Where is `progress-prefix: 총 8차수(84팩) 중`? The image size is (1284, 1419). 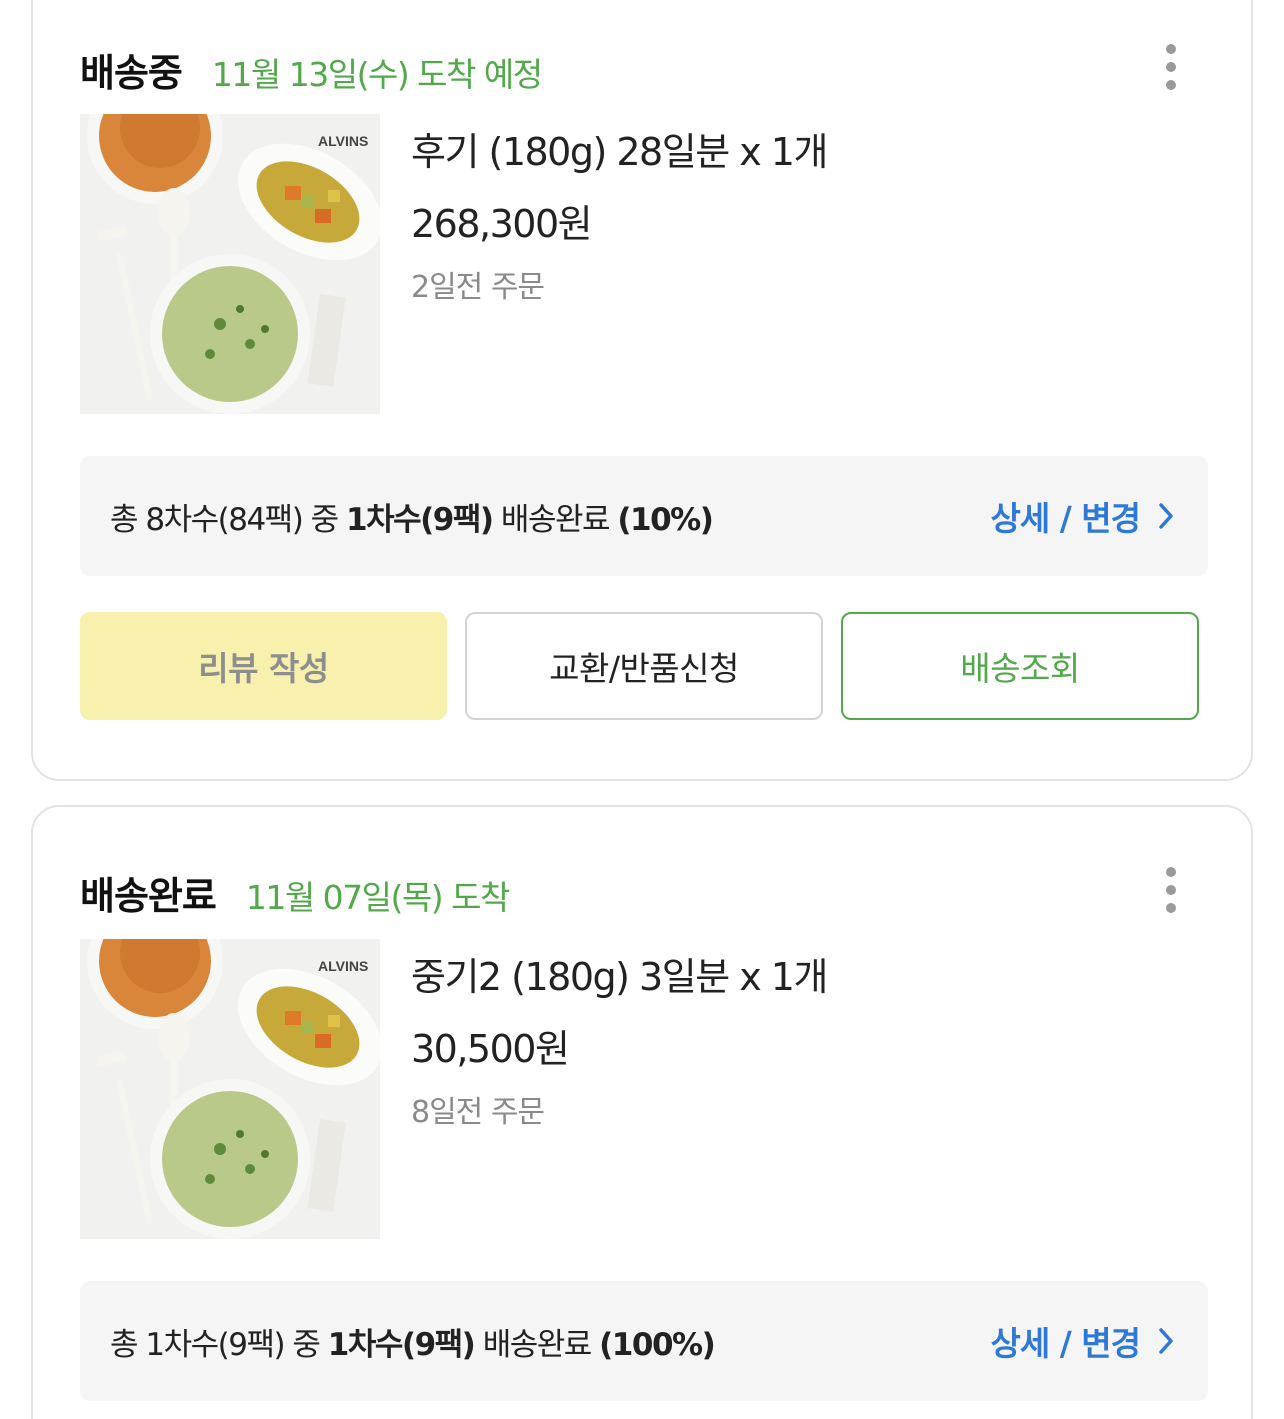 progress-prefix: 총 8차수(84팩) 중 is located at coordinates (228, 519).